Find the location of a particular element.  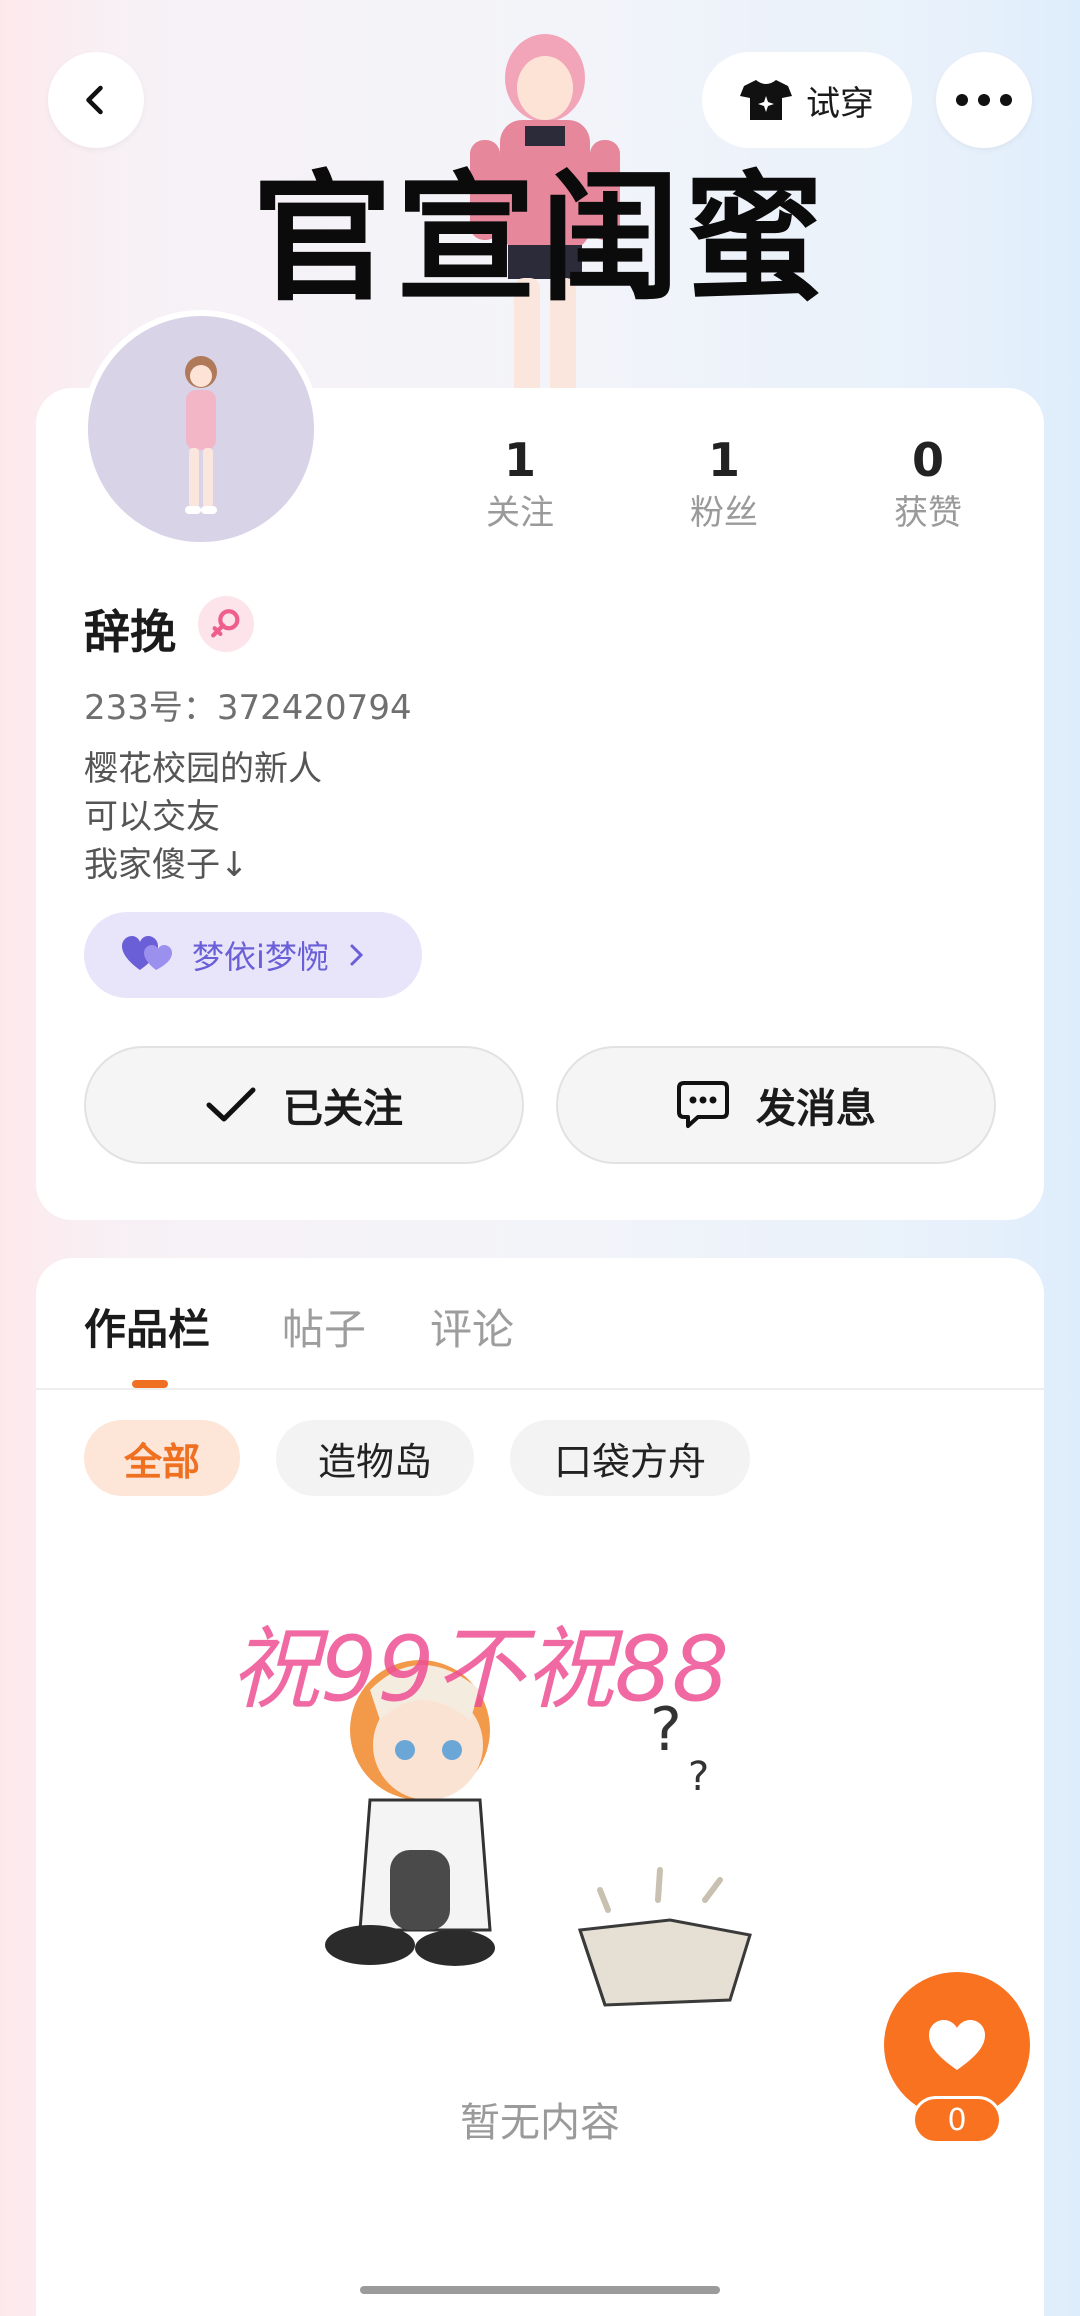

filter-pocket-ark: 口袋方舟 is located at coordinates (630, 1458).